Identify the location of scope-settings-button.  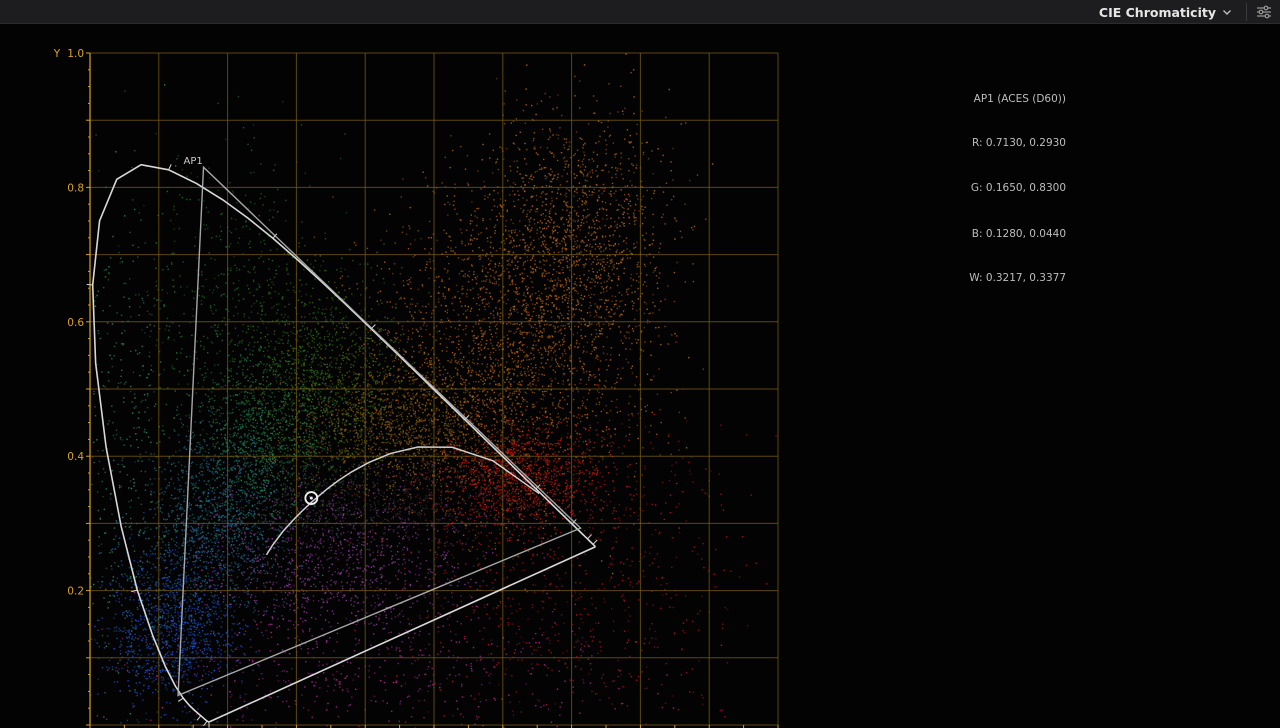
(1263, 12).